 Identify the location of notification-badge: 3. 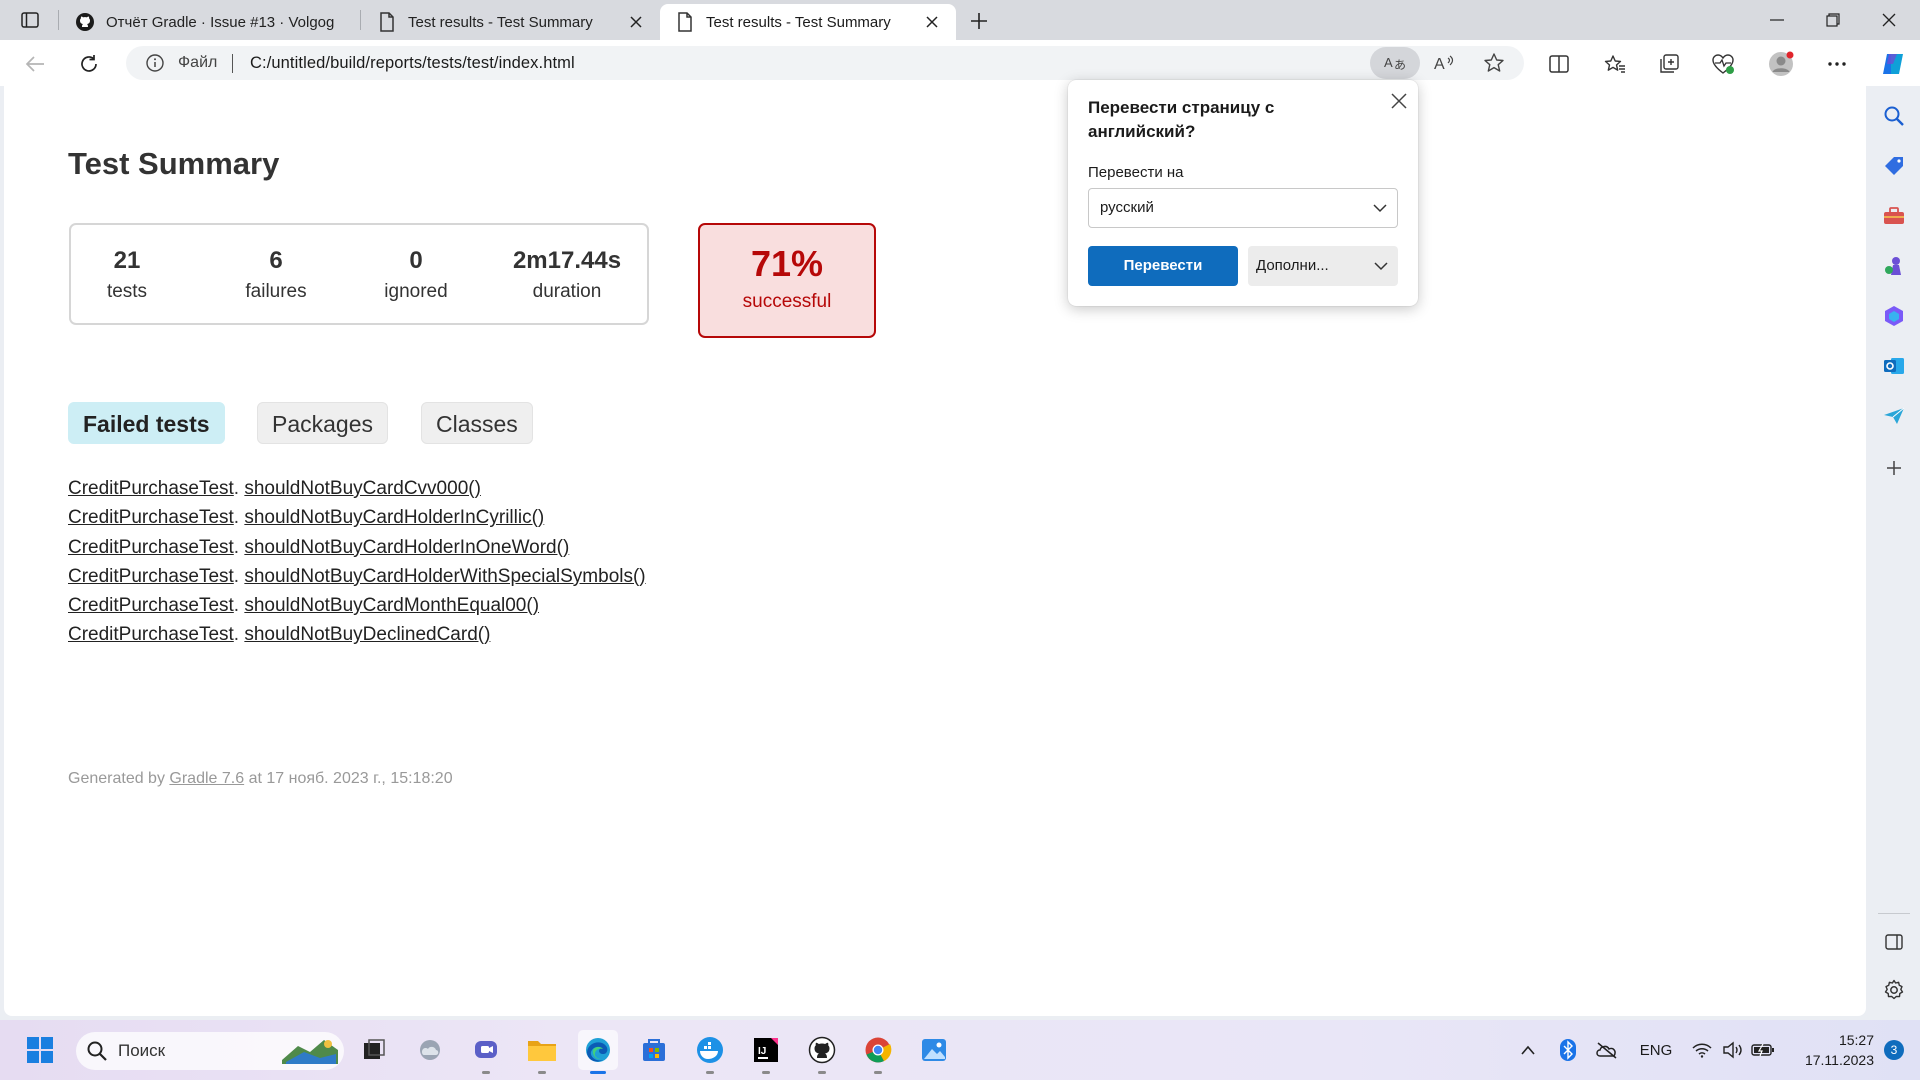
(1894, 1050).